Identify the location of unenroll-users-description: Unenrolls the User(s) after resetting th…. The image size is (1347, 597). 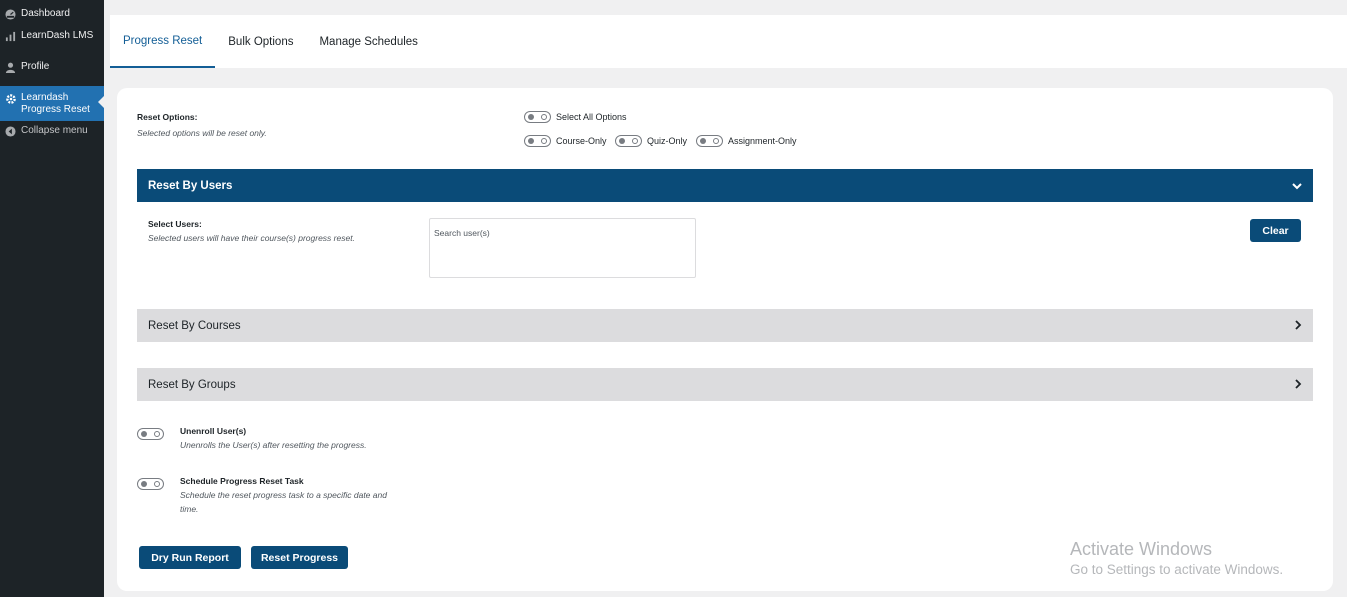
(273, 445).